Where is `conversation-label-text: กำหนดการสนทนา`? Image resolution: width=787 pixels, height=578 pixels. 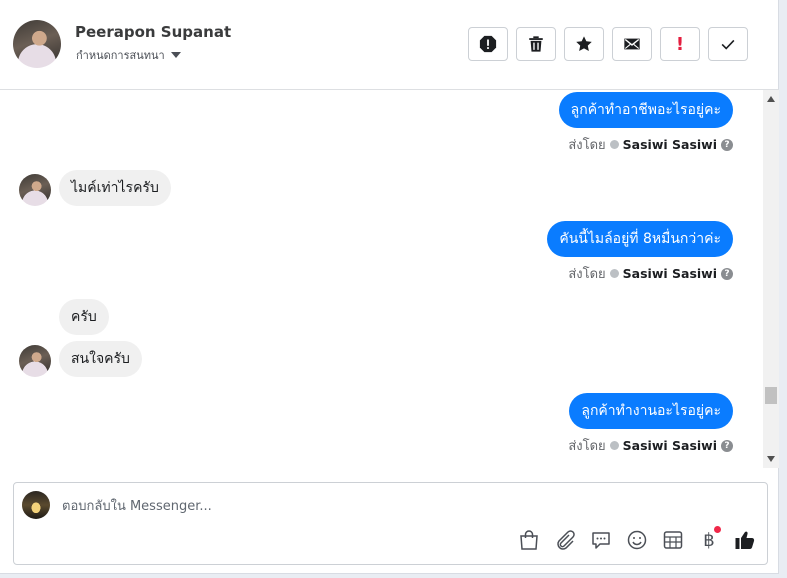 conversation-label-text: กำหนดการสนทนา is located at coordinates (120, 55).